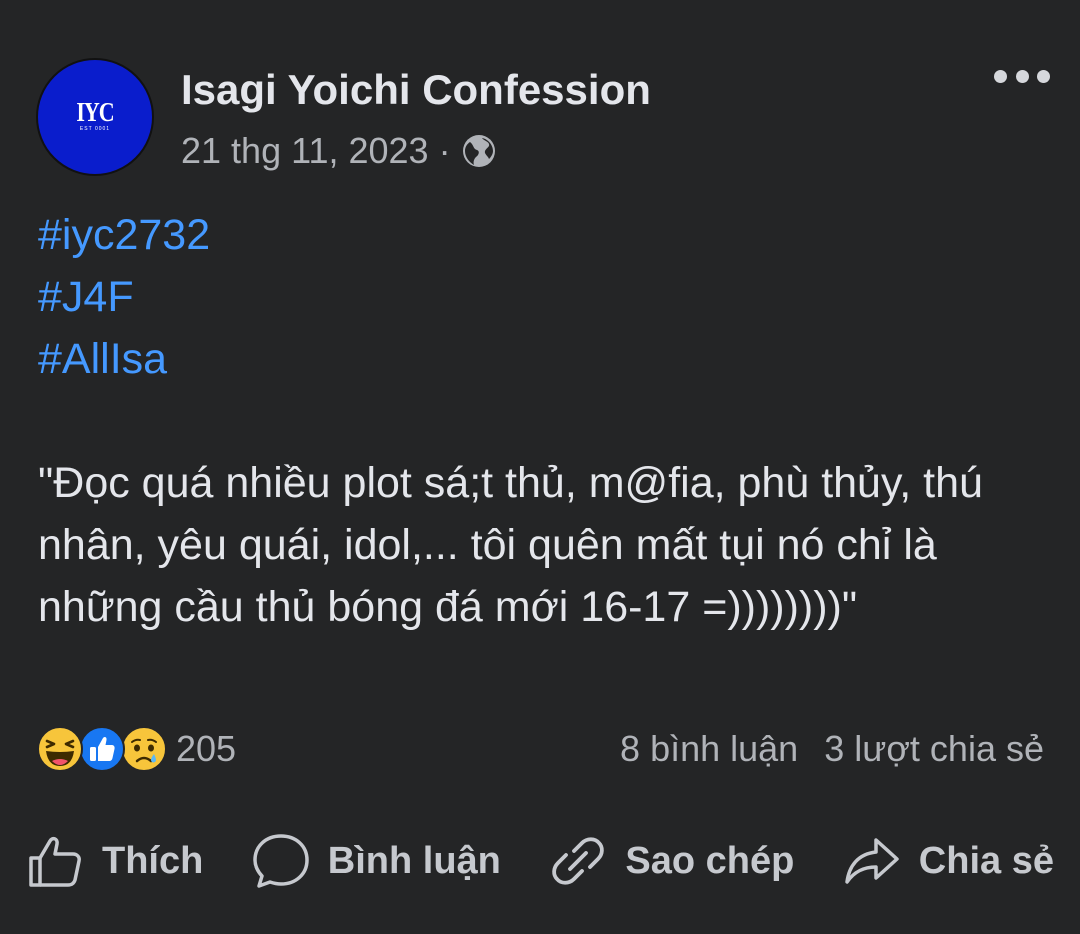 This screenshot has height=934, width=1080. Describe the element at coordinates (934, 749) in the screenshot. I see `shares-count: 3 lượt chia sẻ` at that location.